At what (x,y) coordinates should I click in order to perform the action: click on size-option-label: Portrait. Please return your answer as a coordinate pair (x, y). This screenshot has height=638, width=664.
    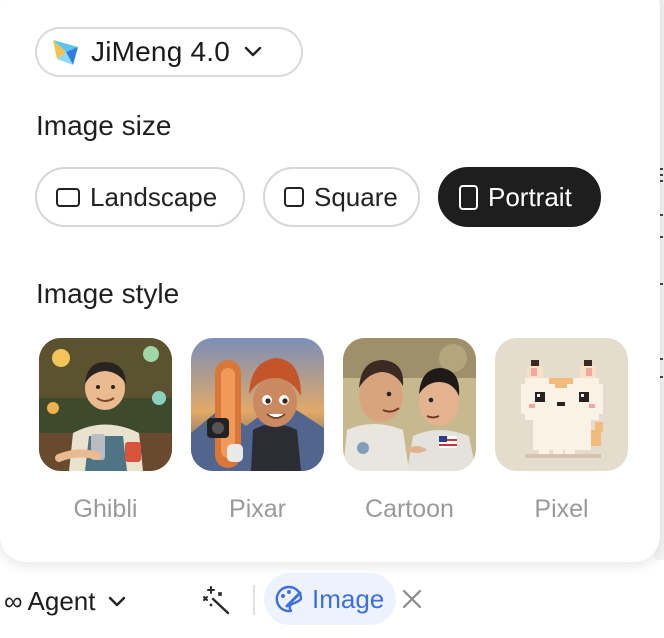
    Looking at the image, I should click on (530, 196).